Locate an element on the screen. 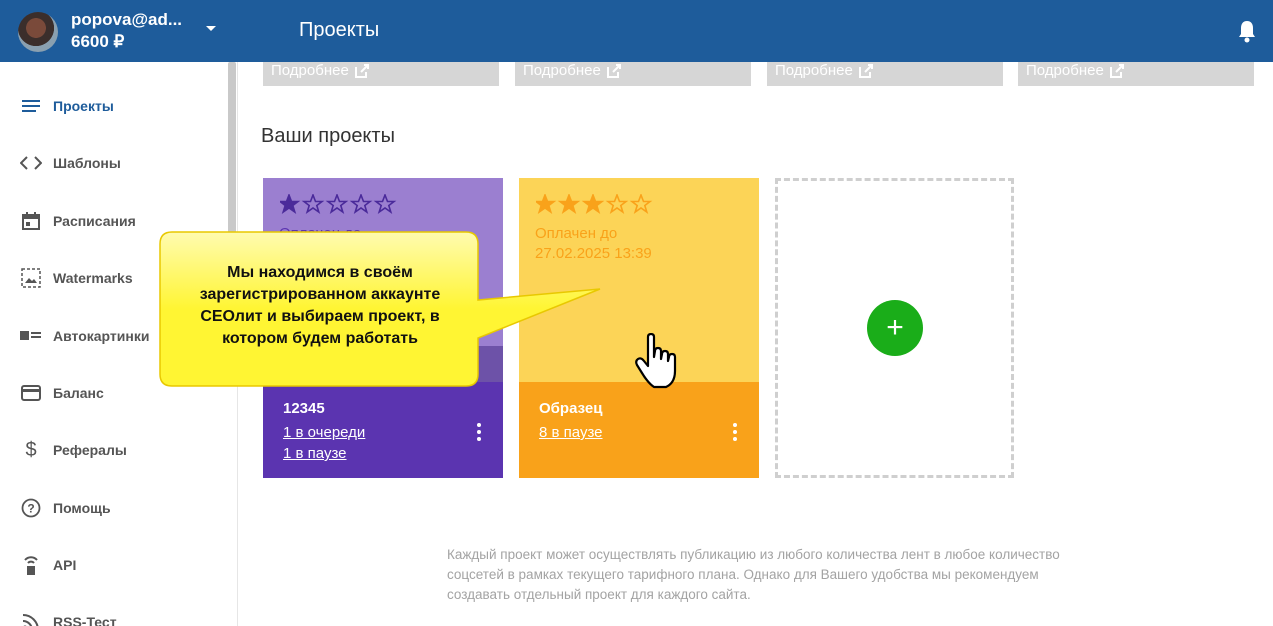 This screenshot has height=626, width=1273. bell-icon is located at coordinates (1247, 31).